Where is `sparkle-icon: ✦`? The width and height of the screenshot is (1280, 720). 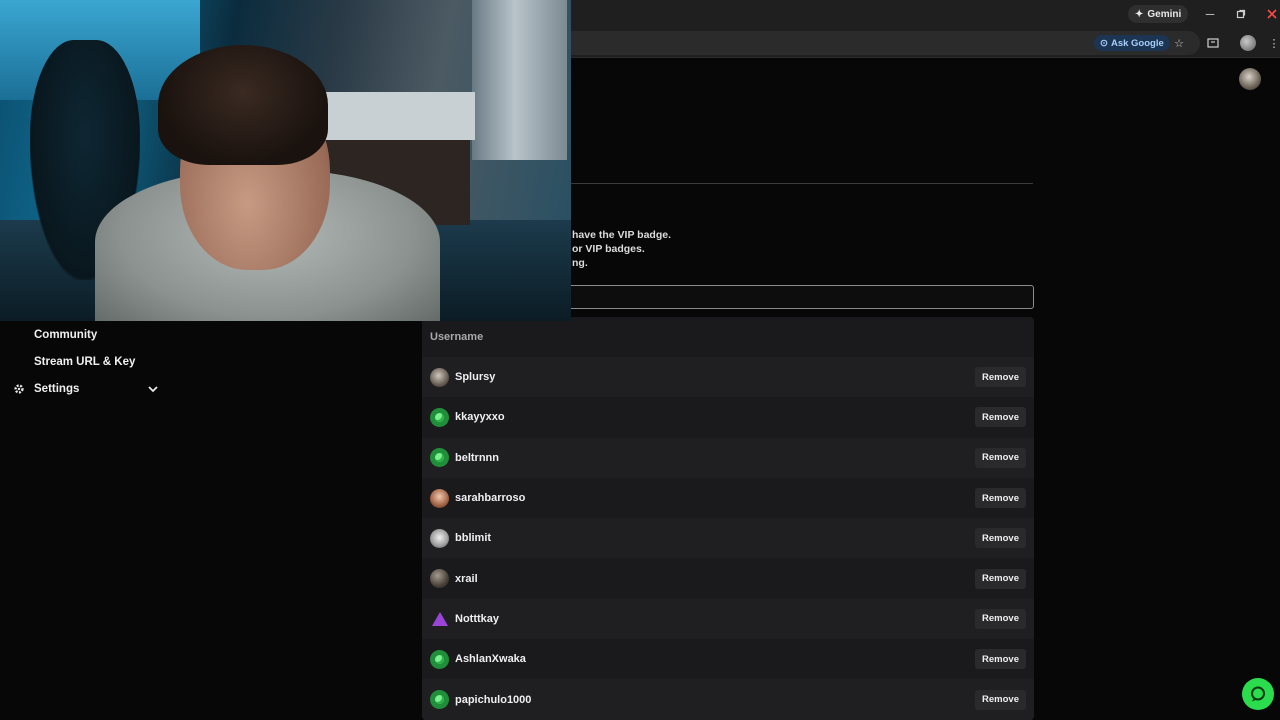
sparkle-icon: ✦ is located at coordinates (1139, 14).